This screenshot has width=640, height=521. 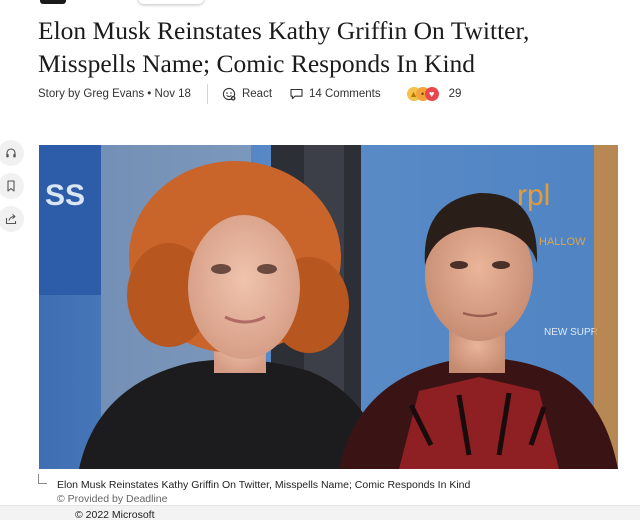 What do you see at coordinates (533, 195) in the screenshot?
I see `svg-text: rpl` at bounding box center [533, 195].